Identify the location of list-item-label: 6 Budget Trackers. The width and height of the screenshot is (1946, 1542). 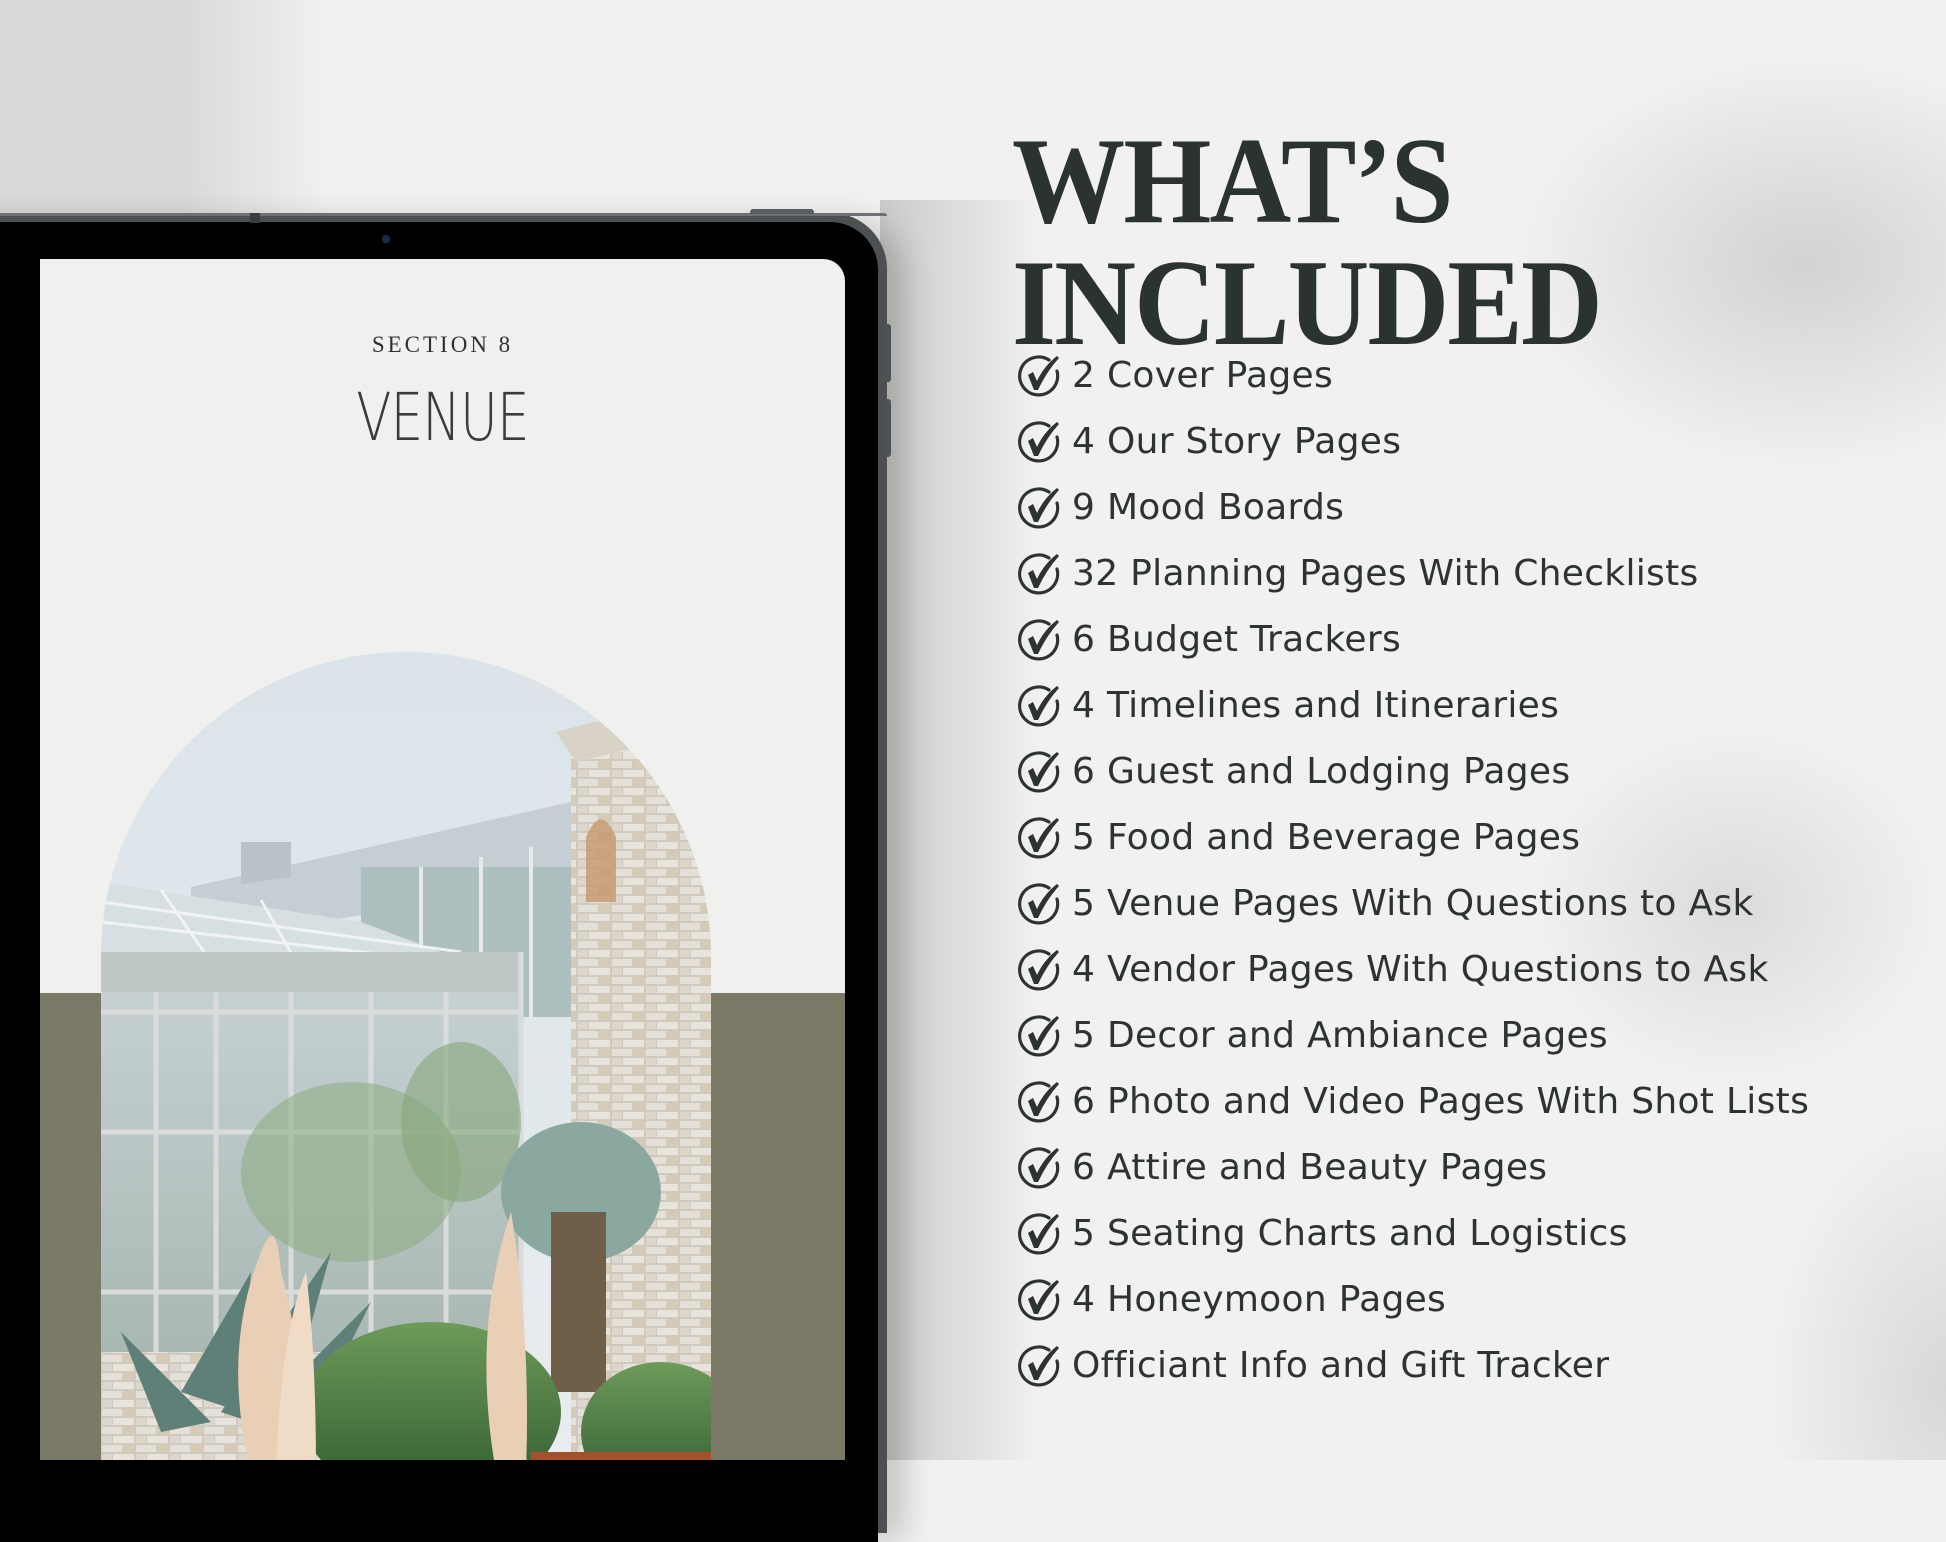
(1236, 639).